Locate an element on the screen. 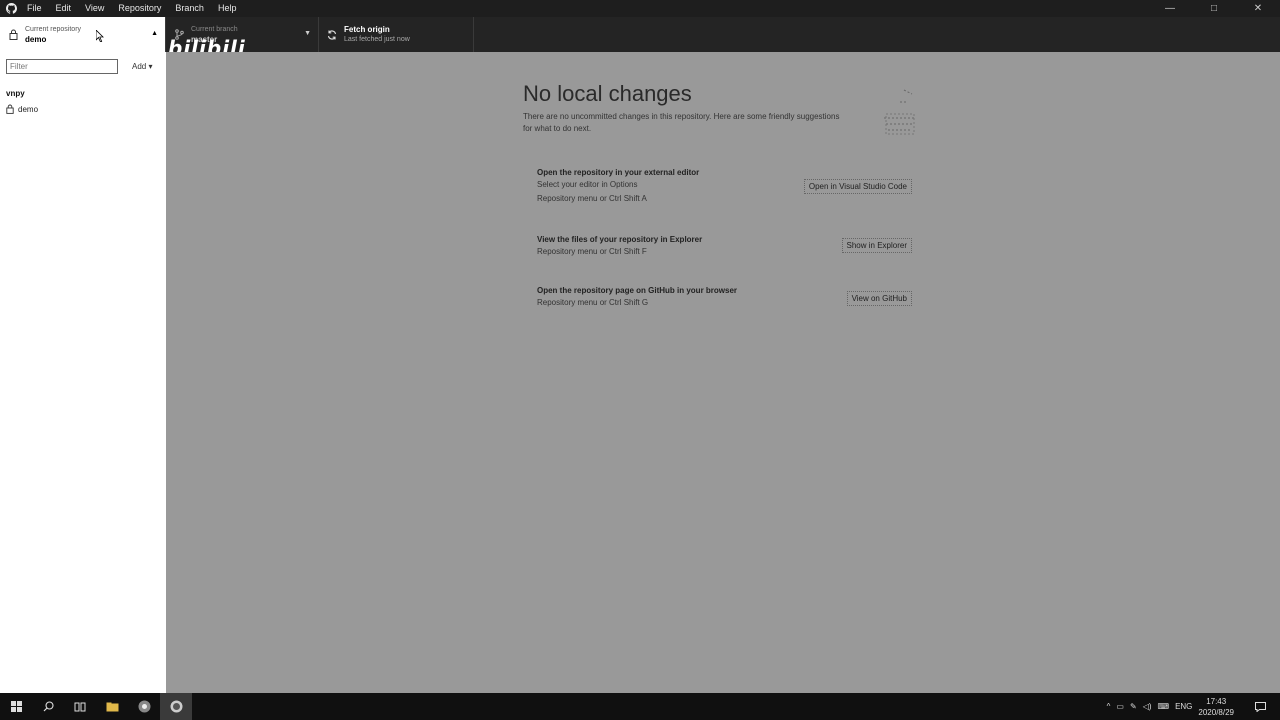 The image size is (1280, 720). clock-date: 2020/8/29 is located at coordinates (1216, 712).